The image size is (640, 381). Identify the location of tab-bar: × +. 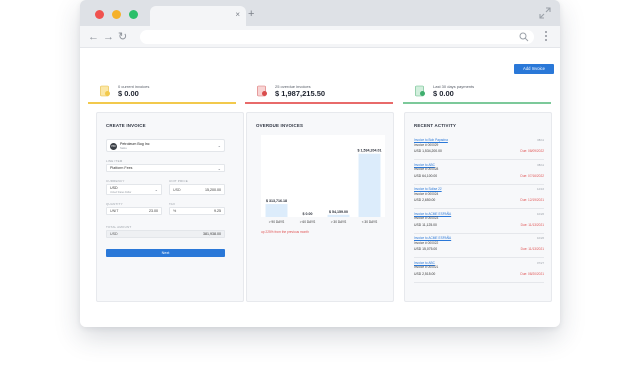
(320, 13).